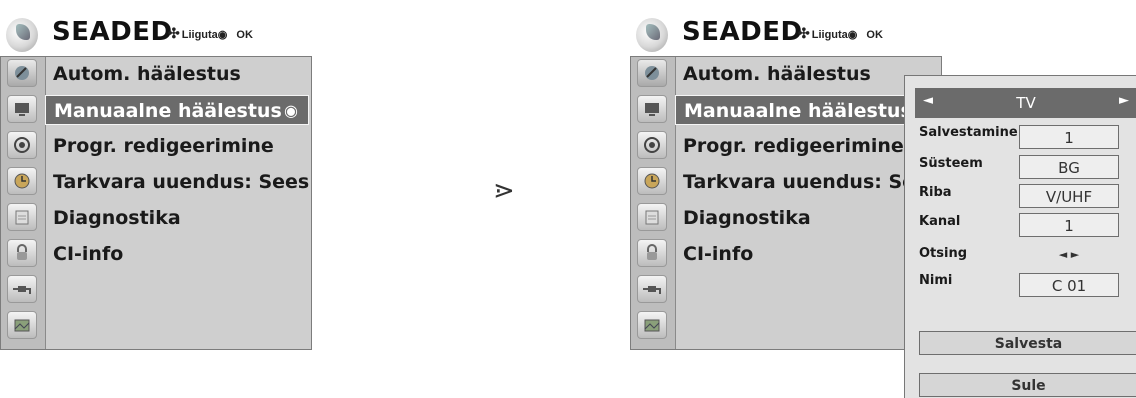  What do you see at coordinates (1124, 100) in the screenshot?
I see `arrow-right-icon: ►` at bounding box center [1124, 100].